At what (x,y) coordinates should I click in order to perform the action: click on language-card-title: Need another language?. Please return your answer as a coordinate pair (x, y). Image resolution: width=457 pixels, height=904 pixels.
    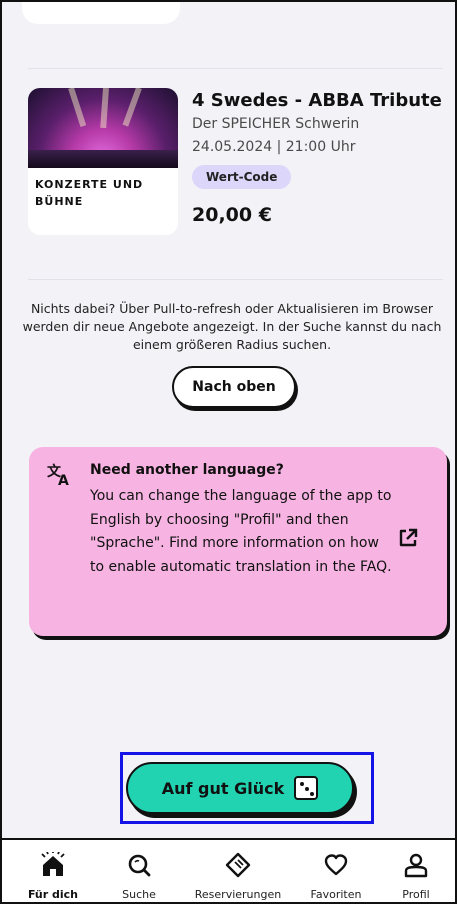
    Looking at the image, I should click on (187, 470).